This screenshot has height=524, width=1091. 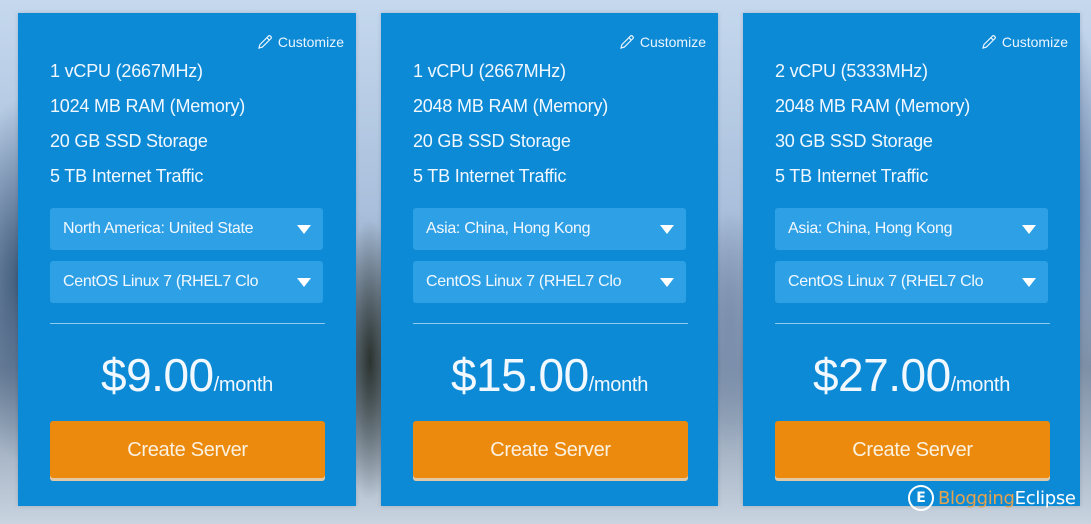 I want to click on region-select-value: North America: United State, so click(x=158, y=228).